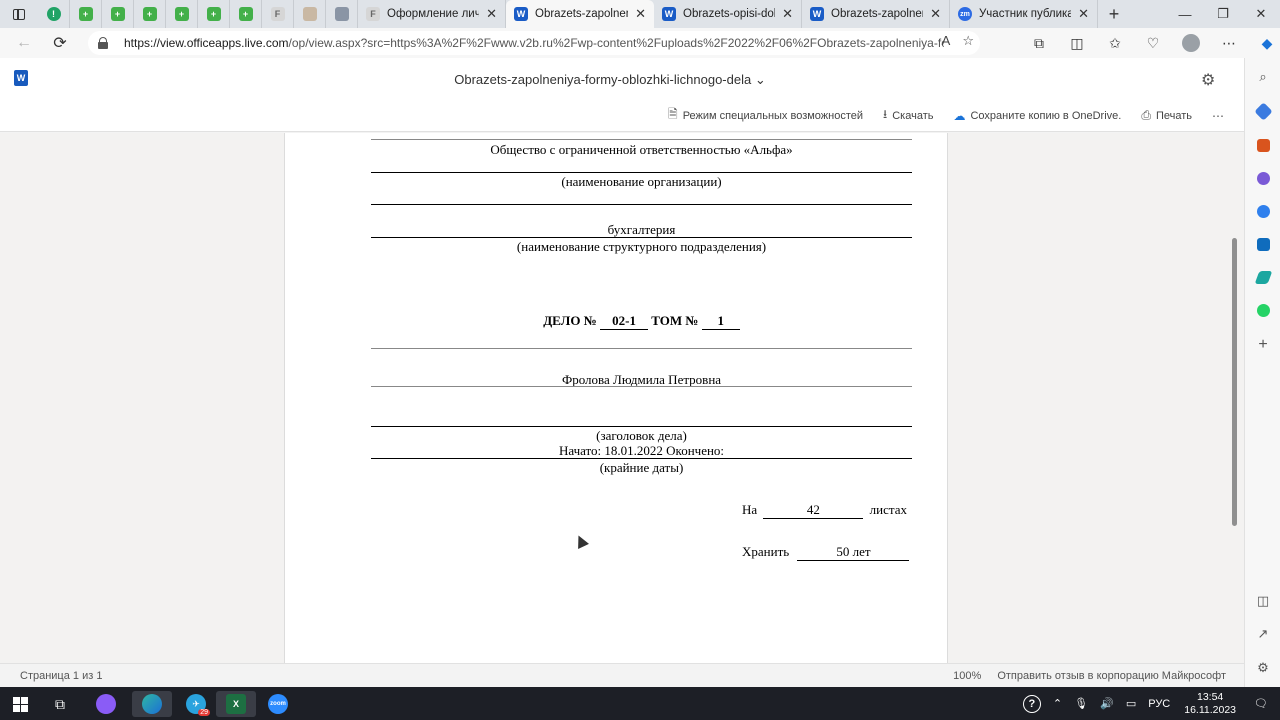 Image resolution: width=1280 pixels, height=720 pixels. I want to click on battery-icon: ▭, so click(1131, 703).